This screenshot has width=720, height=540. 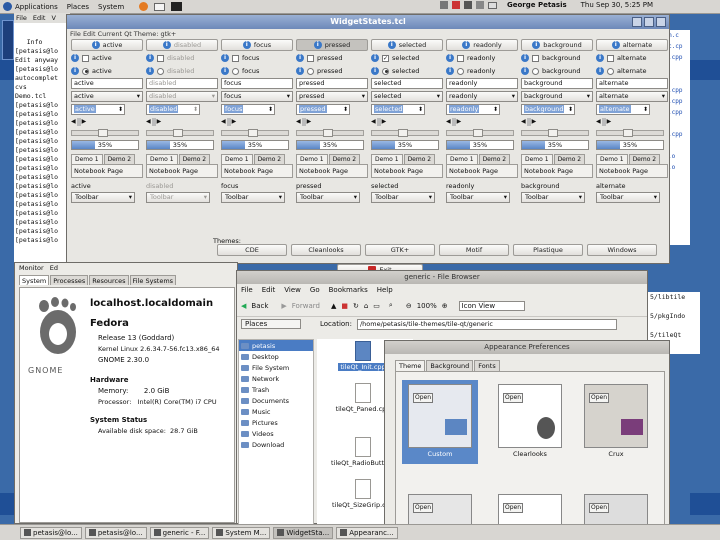 I want to click on sidebar-item-music: Music, so click(x=276, y=411).